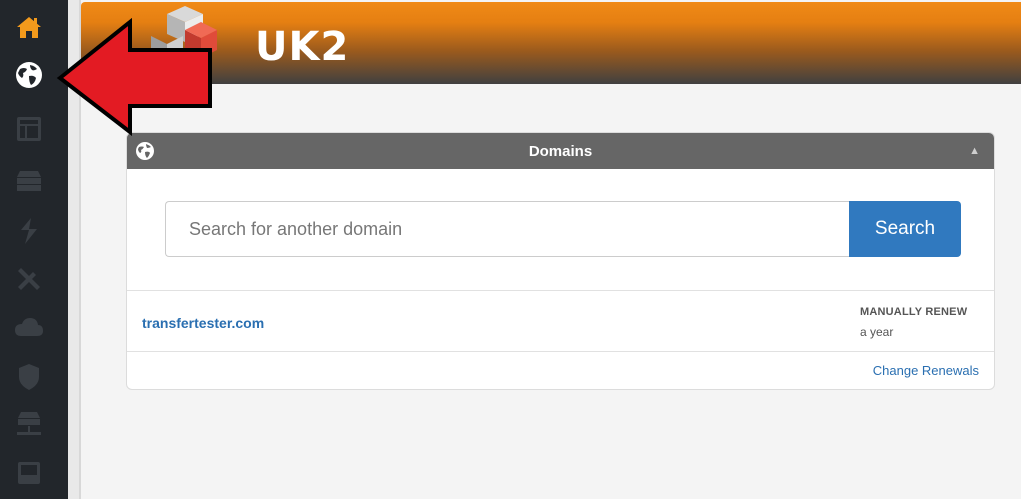 This screenshot has width=1021, height=499. I want to click on sidebar-item-security, so click(29, 377).